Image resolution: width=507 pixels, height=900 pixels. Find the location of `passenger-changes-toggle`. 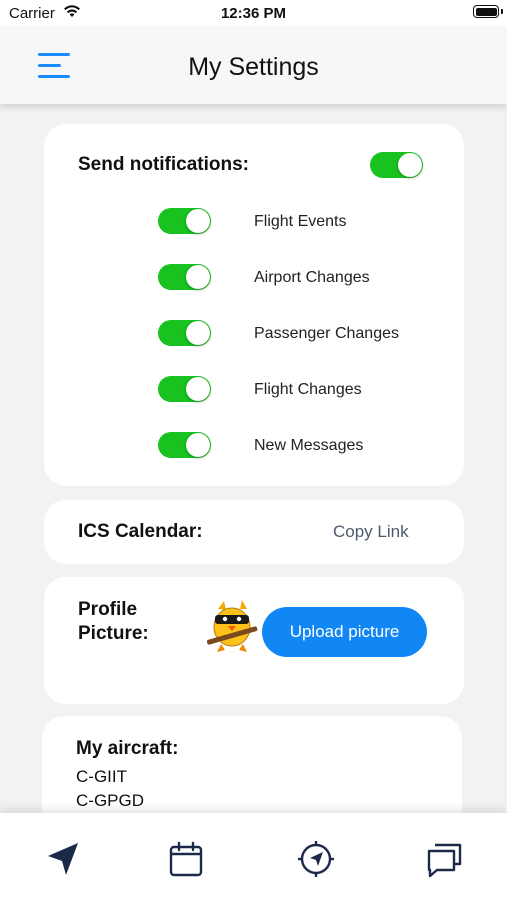

passenger-changes-toggle is located at coordinates (184, 333).